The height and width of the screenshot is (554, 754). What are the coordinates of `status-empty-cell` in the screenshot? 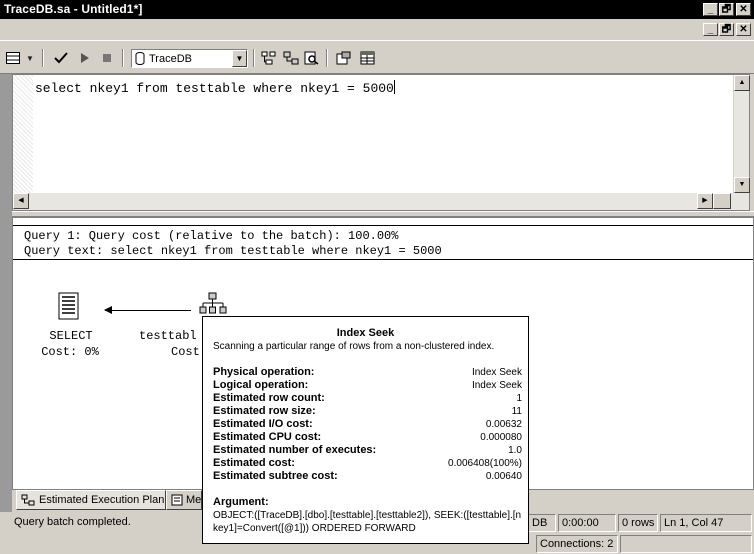 It's located at (686, 544).